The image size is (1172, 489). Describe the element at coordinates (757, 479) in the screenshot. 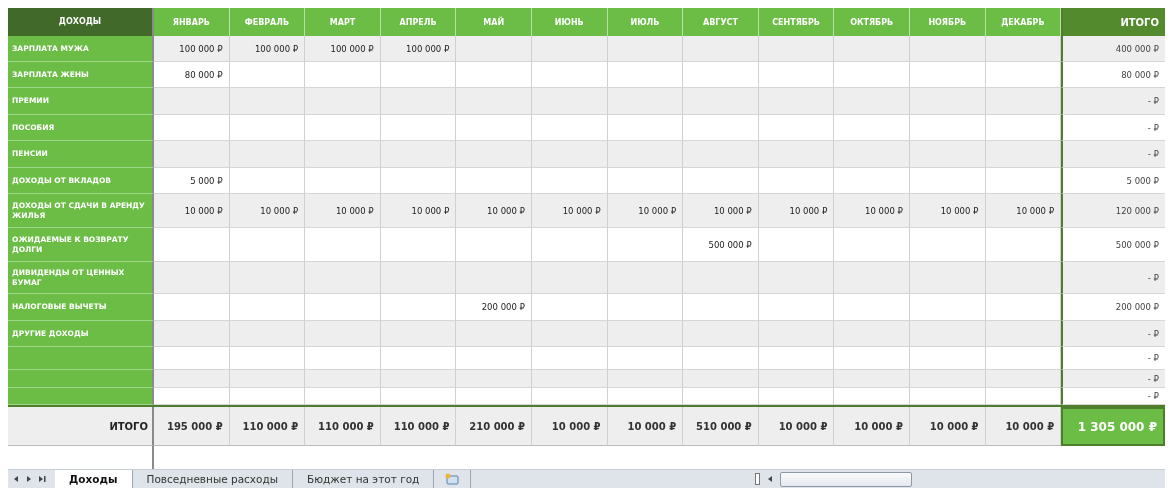

I see `split-handle` at that location.